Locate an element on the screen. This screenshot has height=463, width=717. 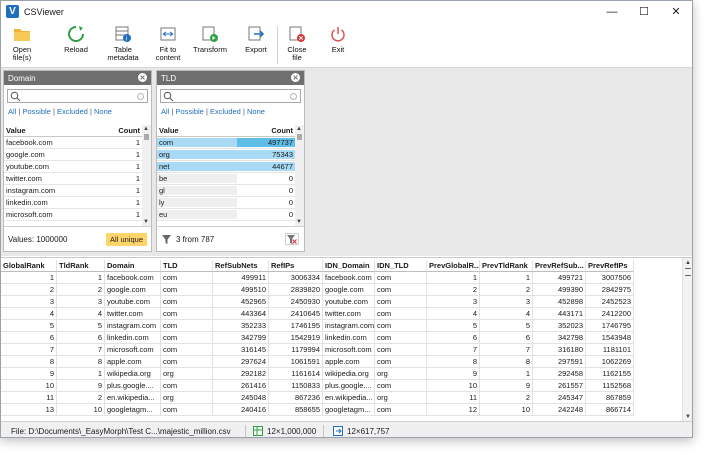
list-item: microsoft.com 1 is located at coordinates (73, 215).